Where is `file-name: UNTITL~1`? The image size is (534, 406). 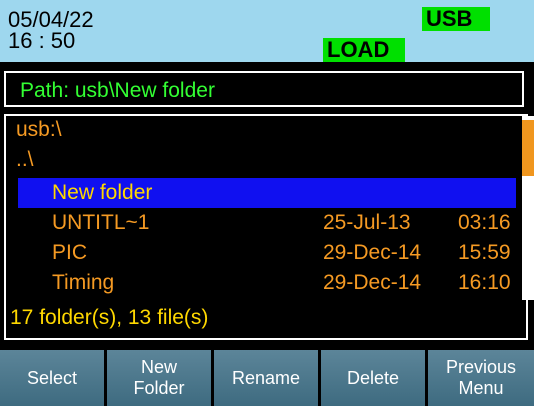
file-name: UNTITL~1 is located at coordinates (101, 222).